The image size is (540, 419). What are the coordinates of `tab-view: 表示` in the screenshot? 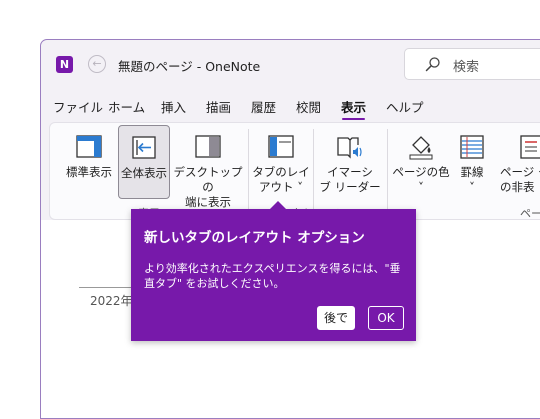 It's located at (353, 108).